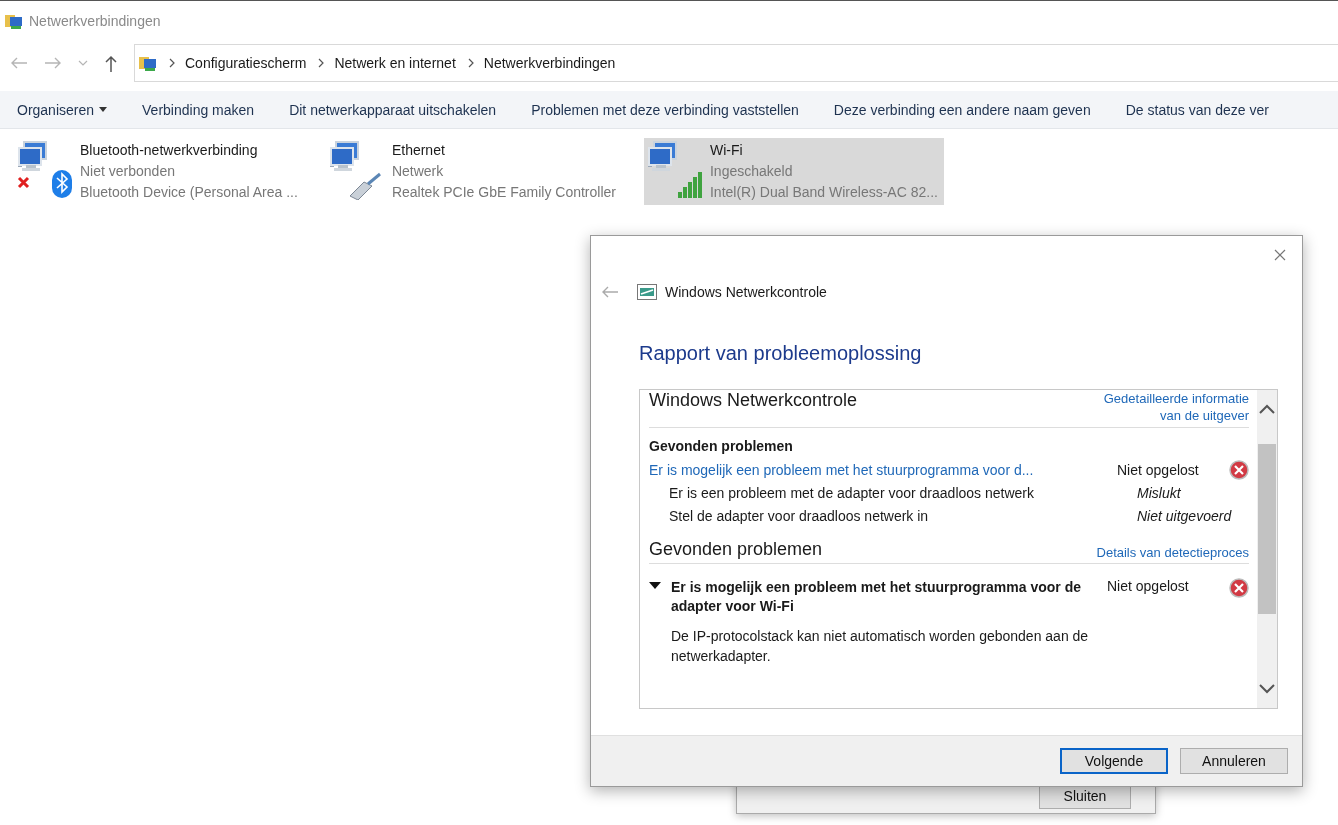 This screenshot has width=1338, height=825. Describe the element at coordinates (473, 171) in the screenshot. I see `connection-item: Ethernet Netwerk Realtek PCIe GbE Family Controller` at that location.